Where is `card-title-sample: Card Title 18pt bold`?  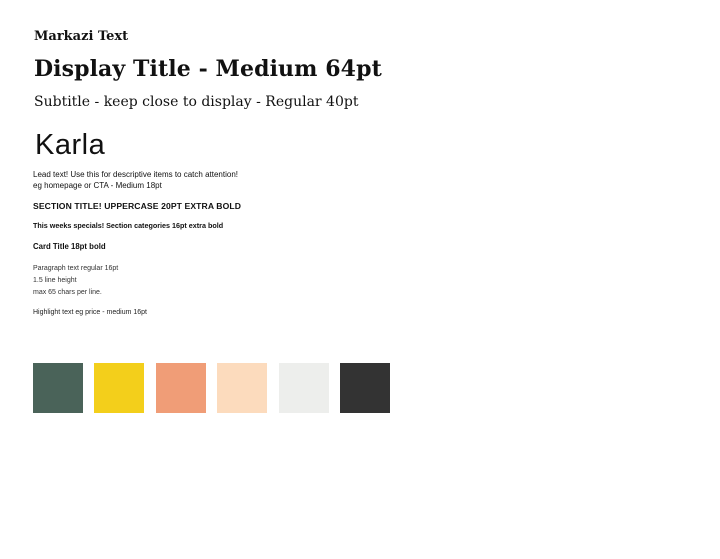
card-title-sample: Card Title 18pt bold is located at coordinates (69, 246).